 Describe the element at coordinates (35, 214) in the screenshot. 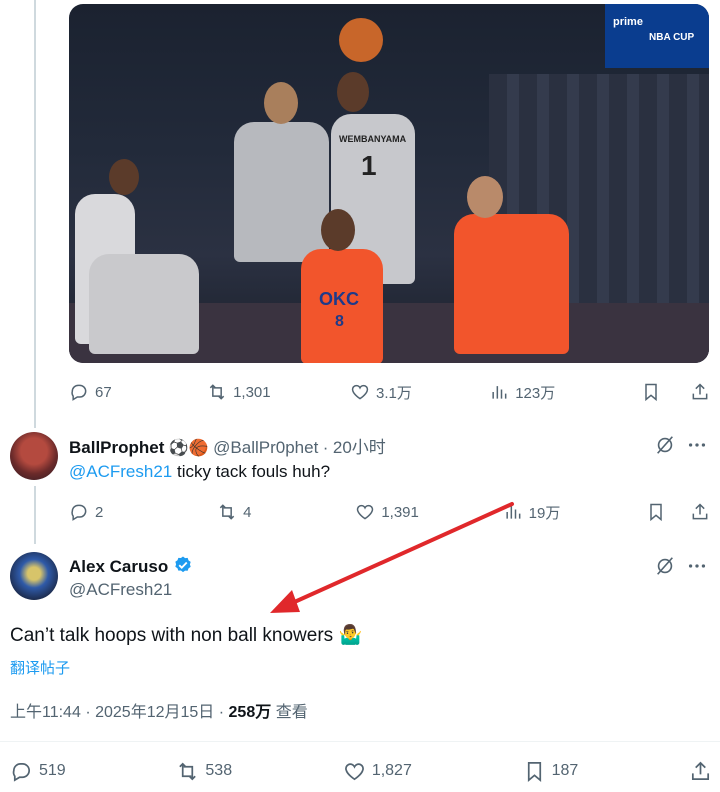

I see `thread-line` at that location.